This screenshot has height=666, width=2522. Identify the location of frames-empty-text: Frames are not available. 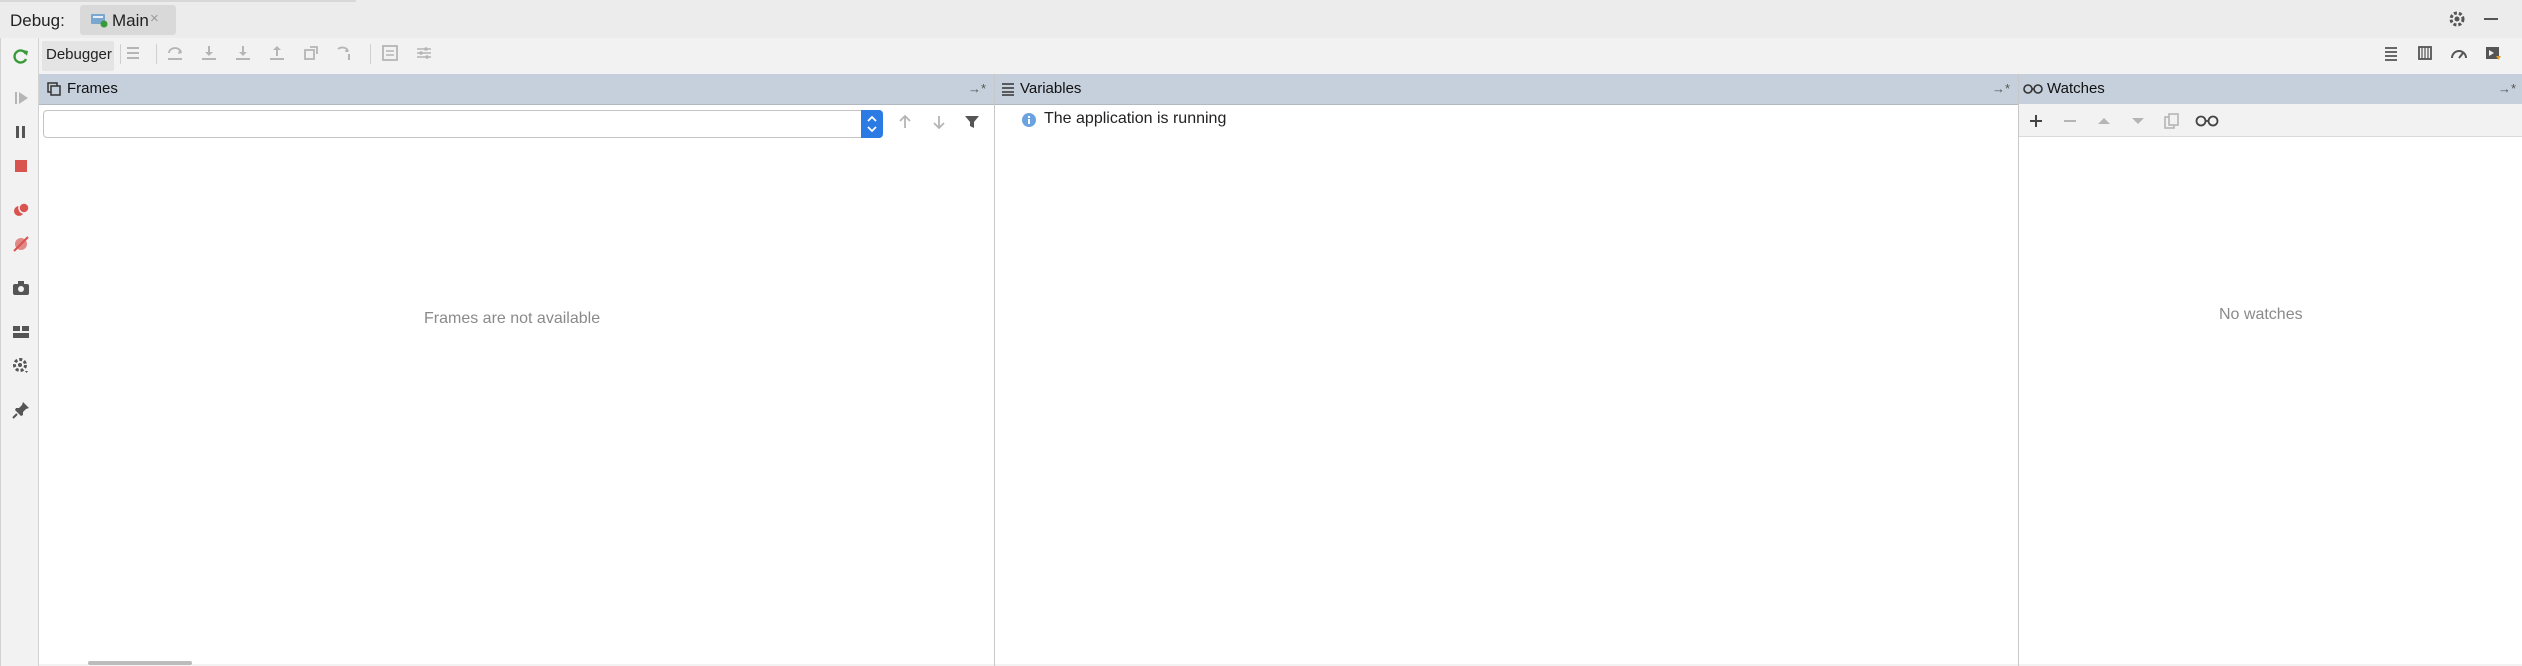
(512, 318).